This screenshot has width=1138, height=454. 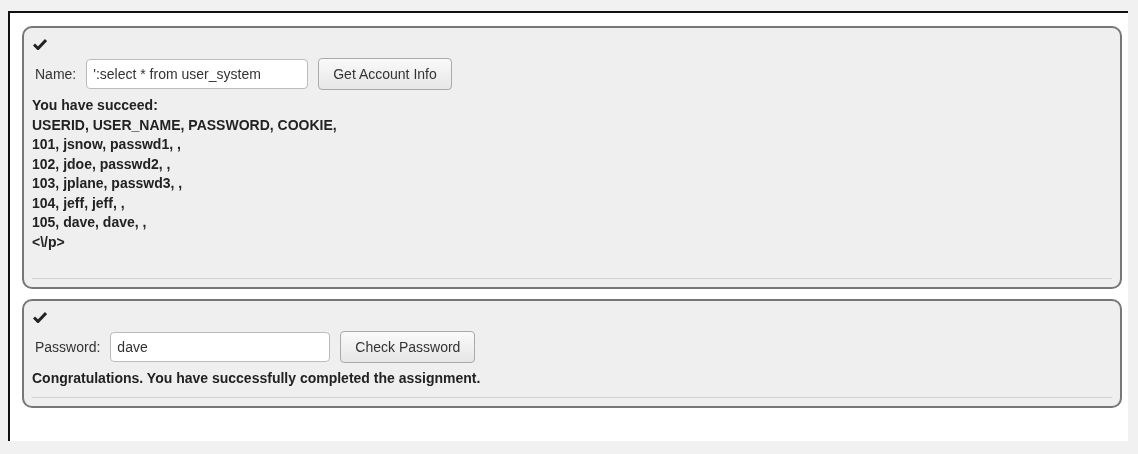 I want to click on output-line: 104, jeff, jeff, ,, so click(x=79, y=203).